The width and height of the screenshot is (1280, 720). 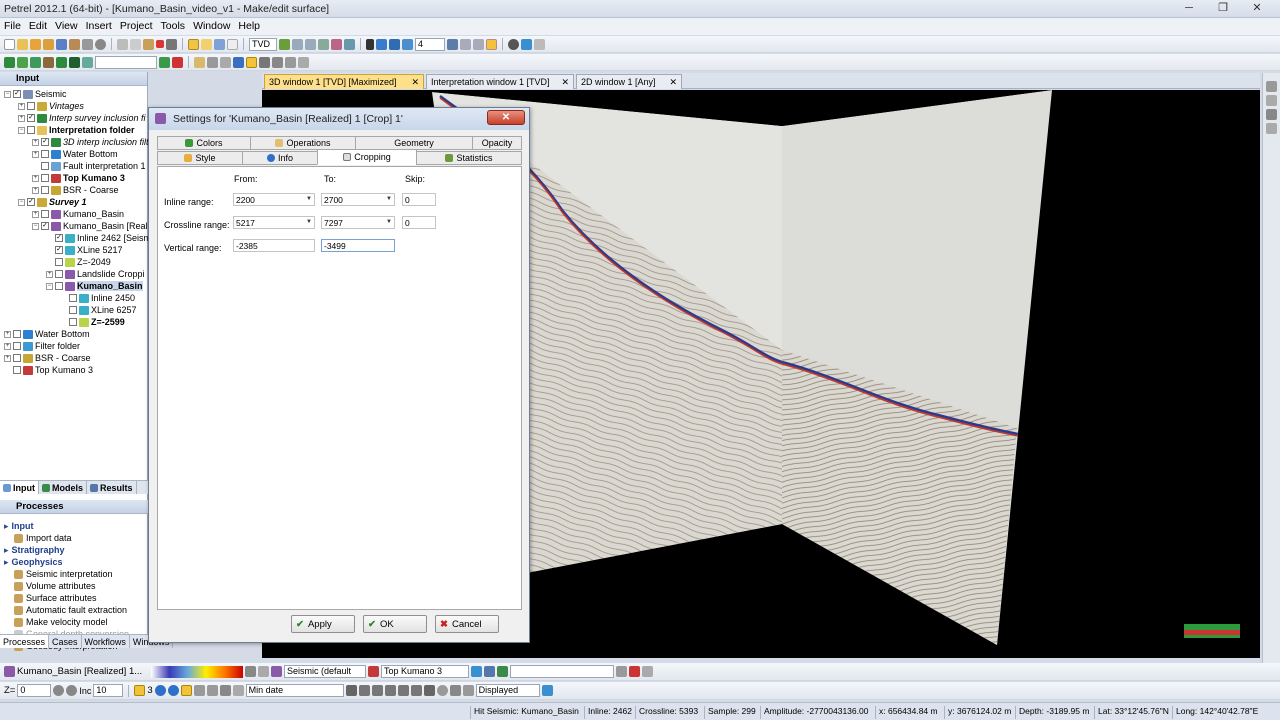 I want to click on menu-edit: Edit, so click(x=38, y=26).